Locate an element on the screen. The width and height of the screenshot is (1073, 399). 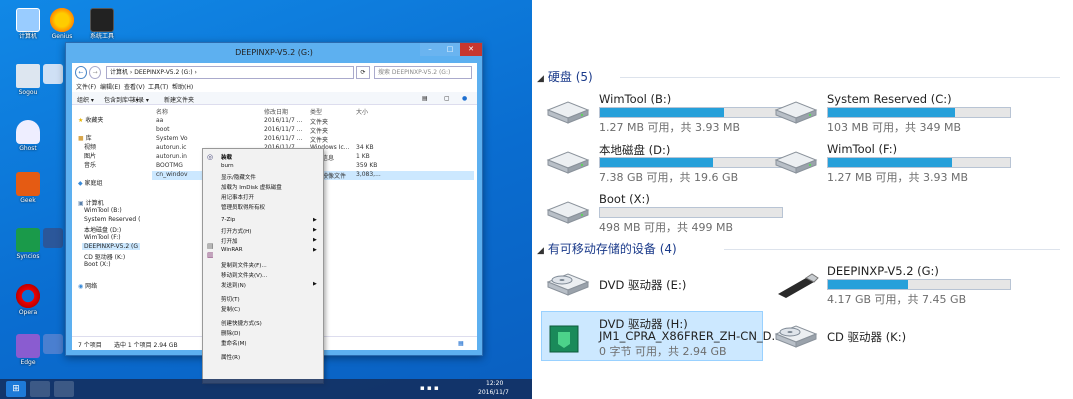
organize-button: 组织 ▾ is located at coordinates (85, 99).